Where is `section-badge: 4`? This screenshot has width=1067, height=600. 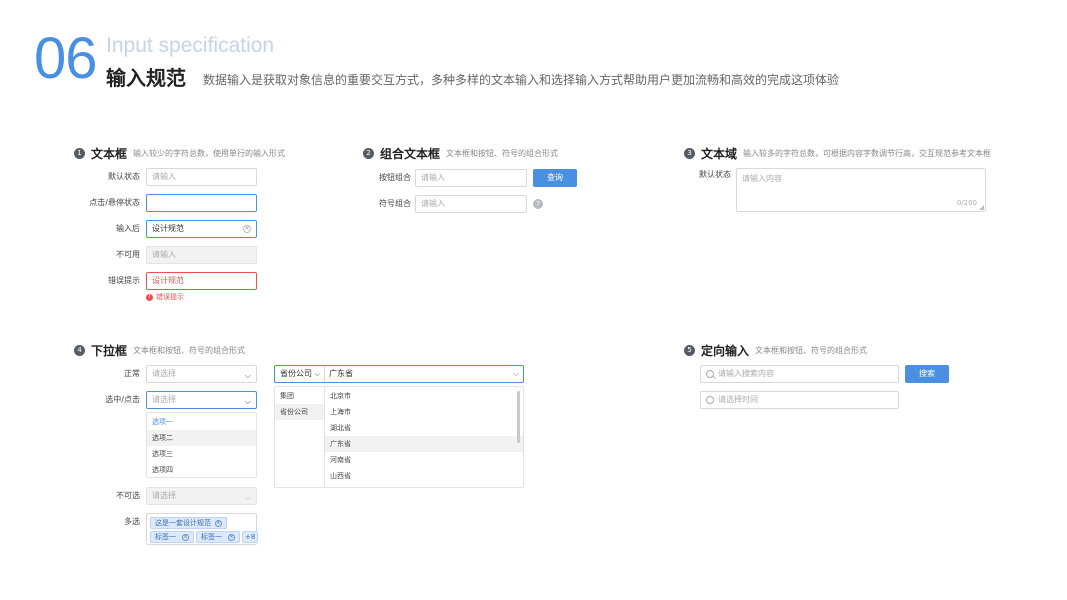
section-badge: 4 is located at coordinates (79, 350).